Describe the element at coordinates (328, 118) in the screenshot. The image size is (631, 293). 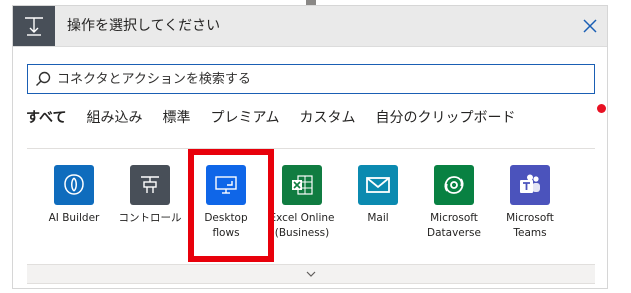
I see `tab-custom: カスタム` at that location.